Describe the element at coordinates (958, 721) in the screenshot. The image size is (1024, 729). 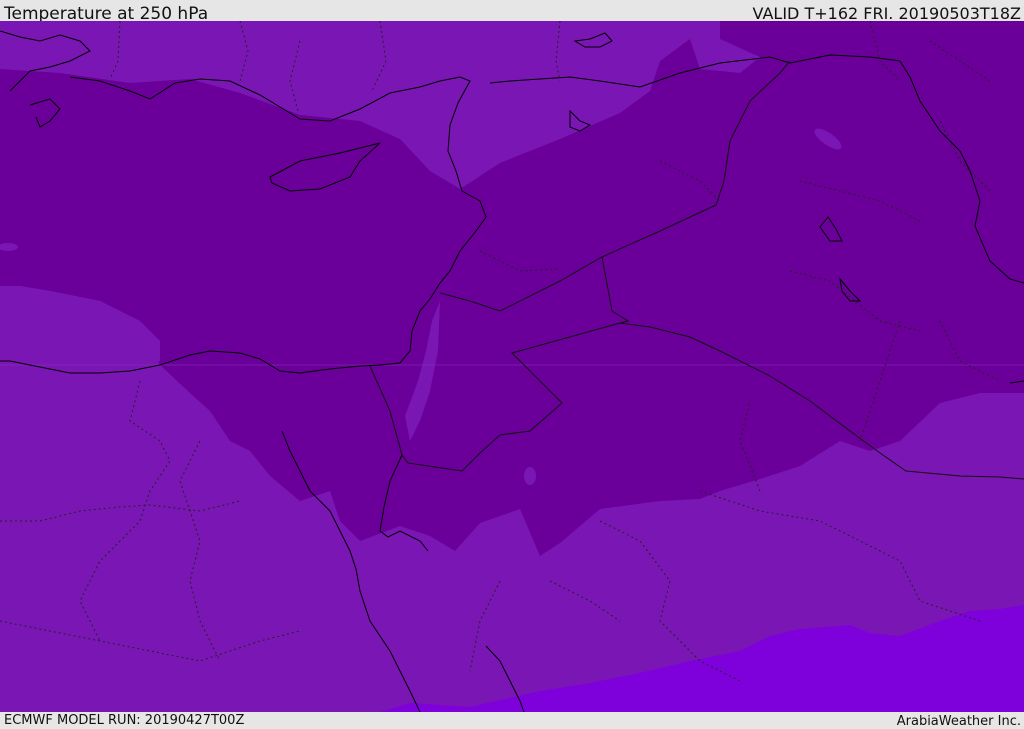
I see `credit-label: ArabiaWeather Inc.` at that location.